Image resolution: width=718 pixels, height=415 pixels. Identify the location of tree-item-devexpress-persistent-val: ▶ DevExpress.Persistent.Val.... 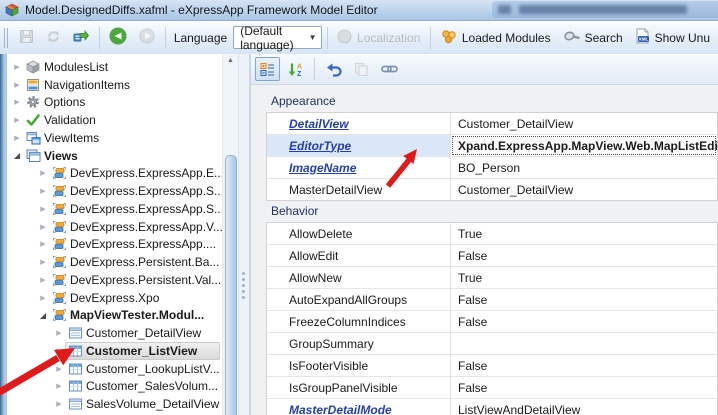
(114, 280).